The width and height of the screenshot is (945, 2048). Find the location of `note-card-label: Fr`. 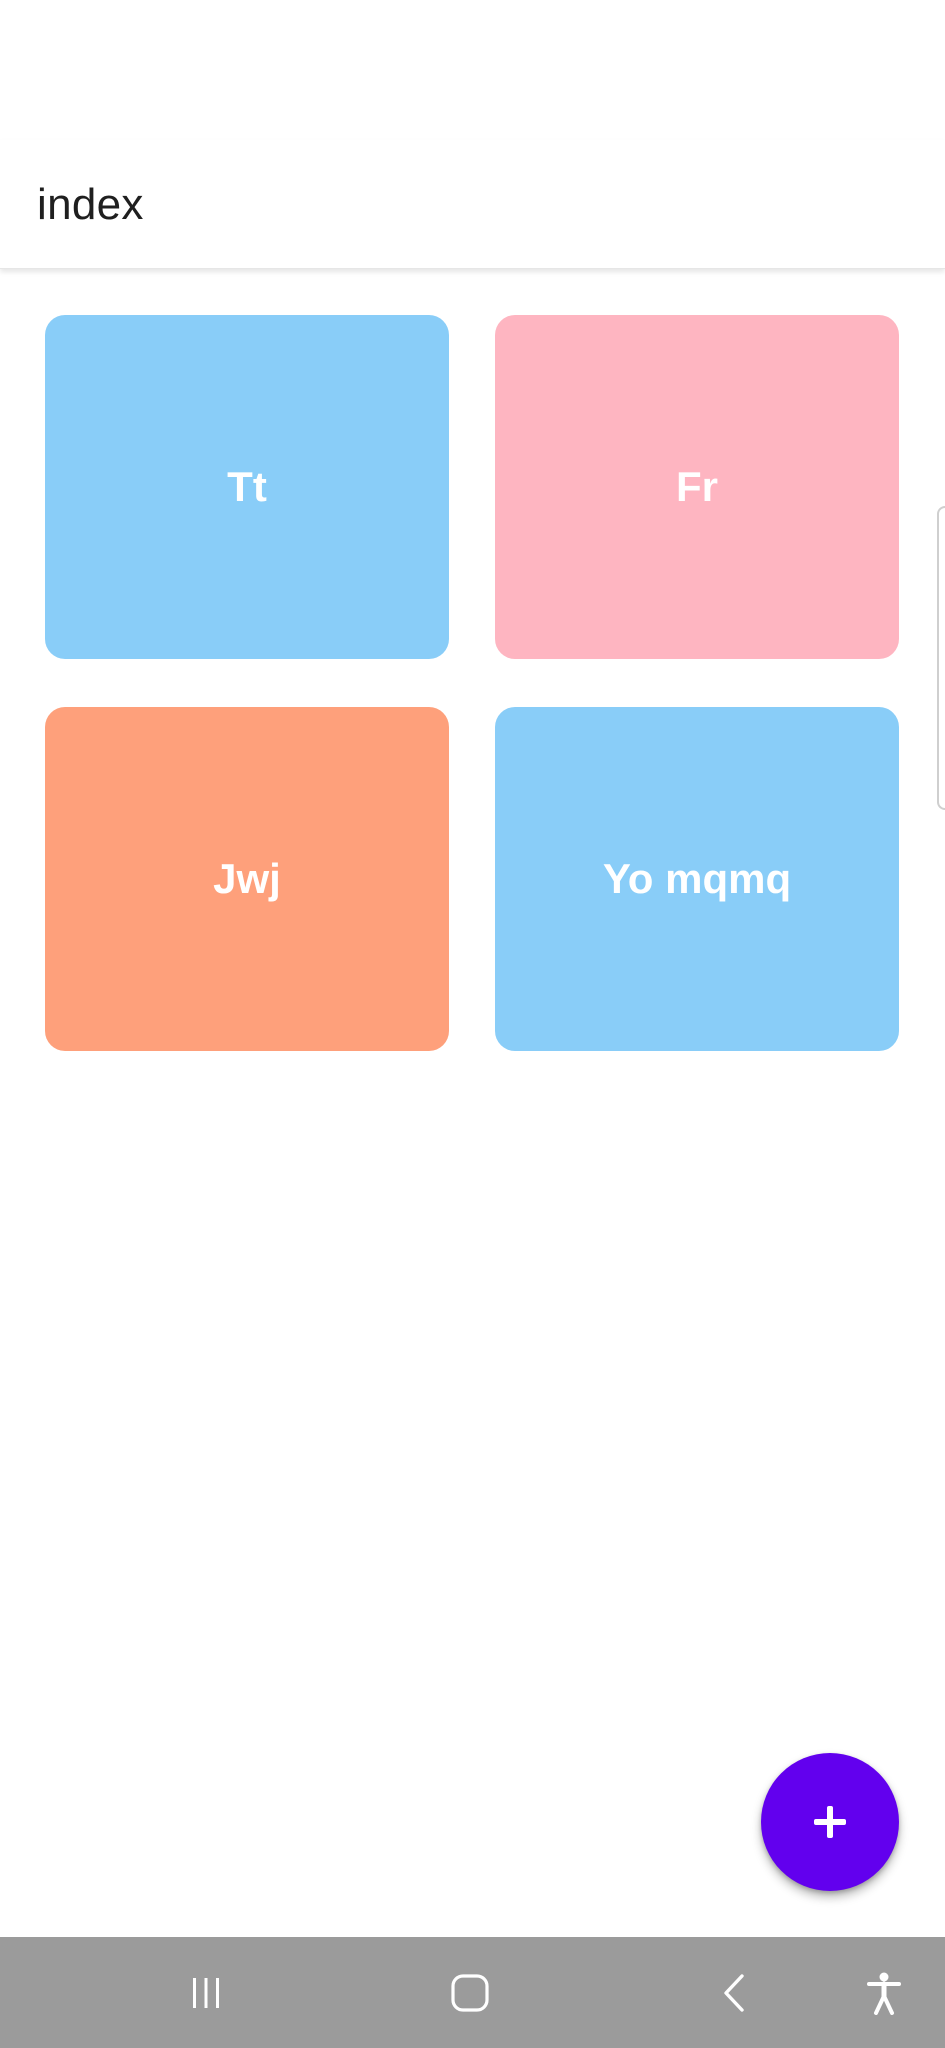

note-card-label: Fr is located at coordinates (697, 486).